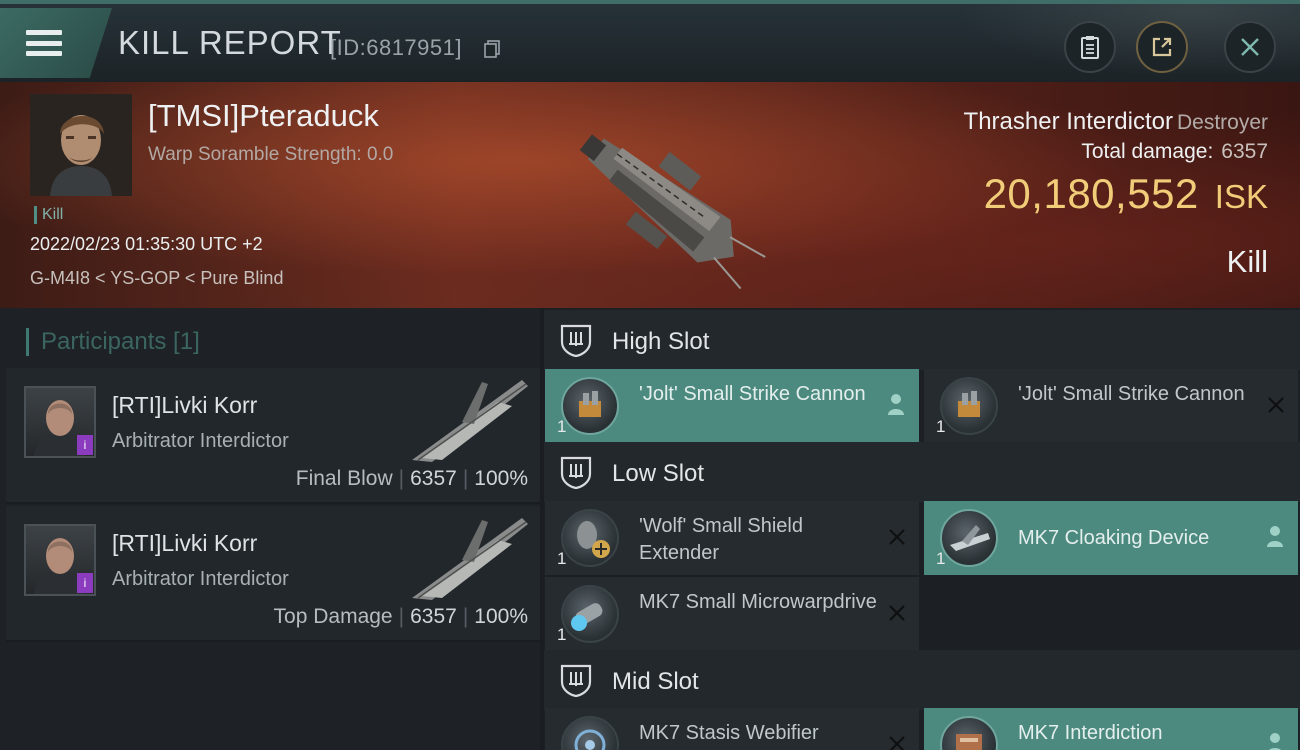 The image size is (1300, 750). I want to click on low-slot-header: Low Slot, so click(922, 472).